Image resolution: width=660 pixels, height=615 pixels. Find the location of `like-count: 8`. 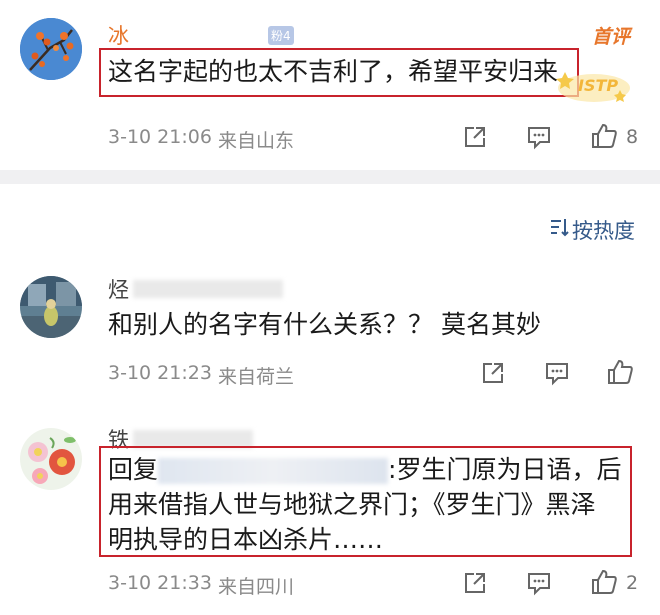

like-count: 8 is located at coordinates (632, 137).